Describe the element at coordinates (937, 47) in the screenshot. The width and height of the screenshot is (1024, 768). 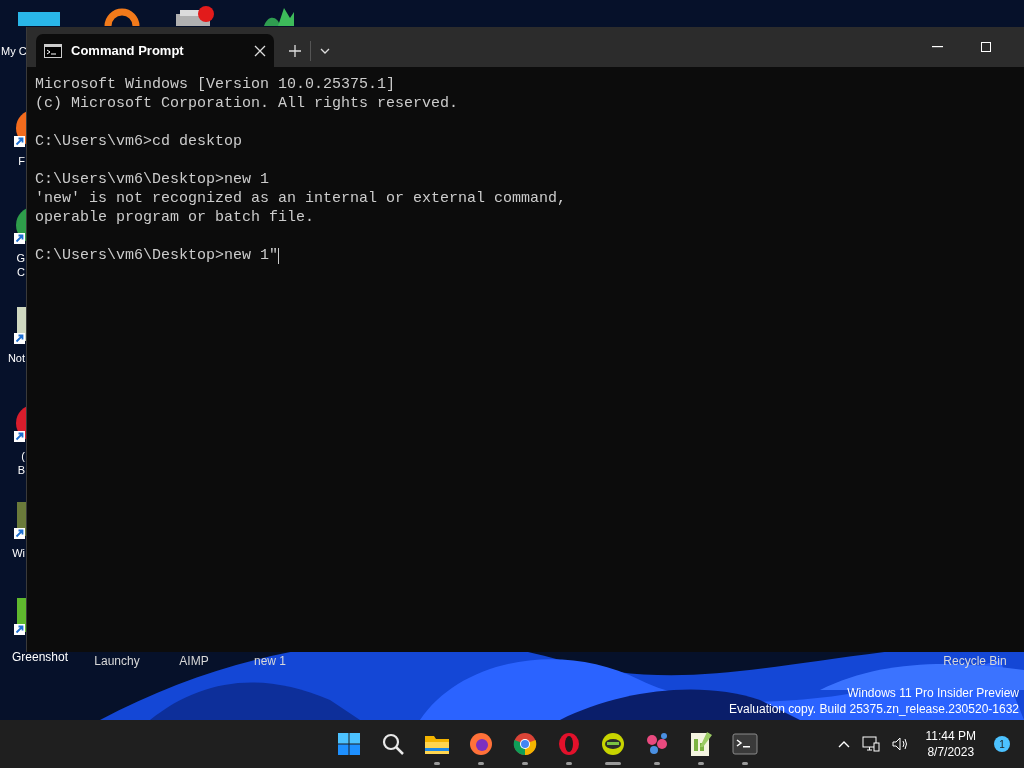
I see `minimize-icon` at that location.